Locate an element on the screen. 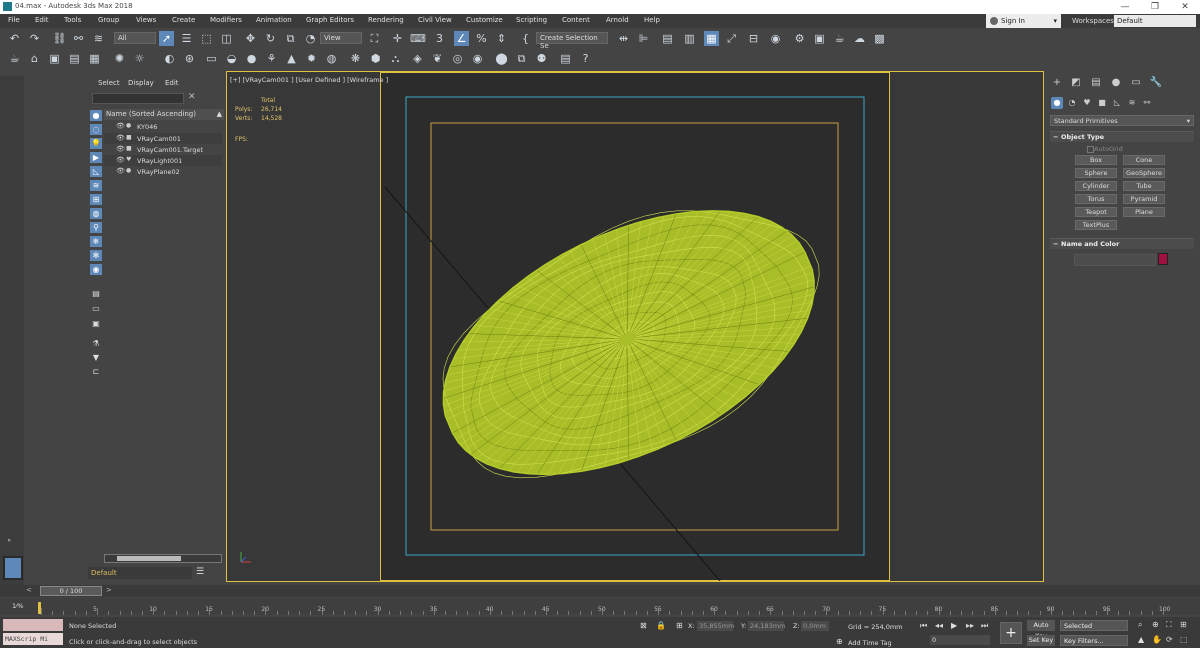  maxscript-mini-listener: MAXScrip Mi is located at coordinates (33, 639).